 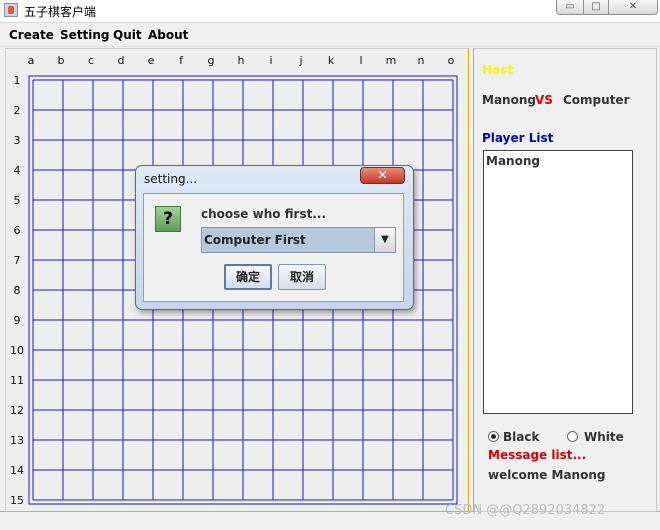 I want to click on column-label: j, so click(x=301, y=60).